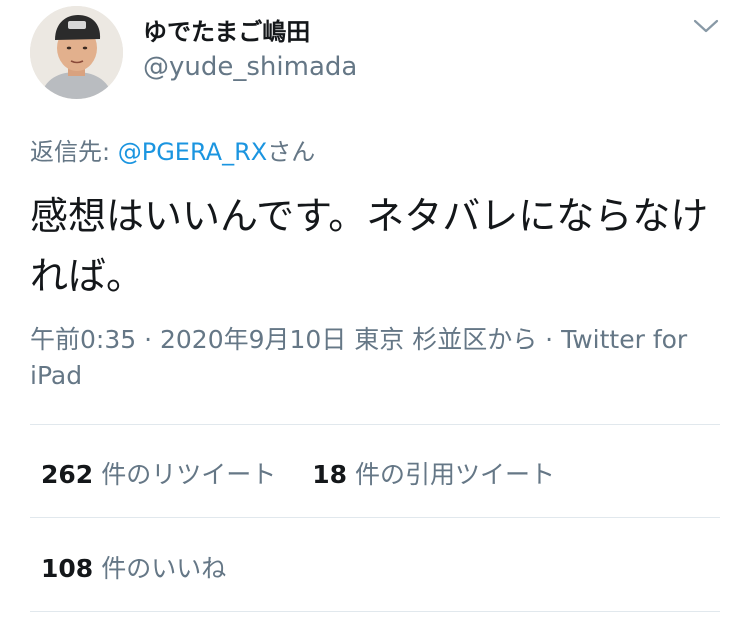  I want to click on retweets-count: 262, so click(67, 474).